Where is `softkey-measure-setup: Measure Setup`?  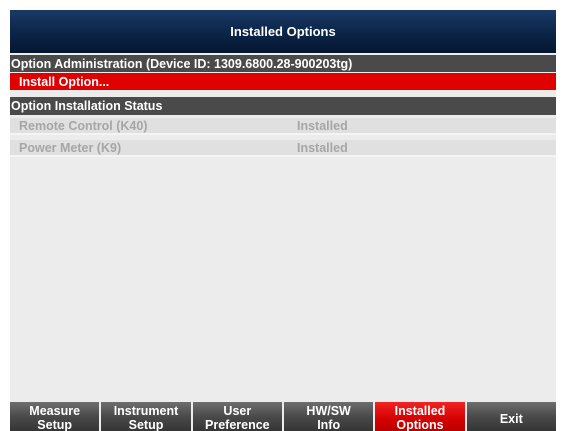
softkey-measure-setup: Measure Setup is located at coordinates (55, 416).